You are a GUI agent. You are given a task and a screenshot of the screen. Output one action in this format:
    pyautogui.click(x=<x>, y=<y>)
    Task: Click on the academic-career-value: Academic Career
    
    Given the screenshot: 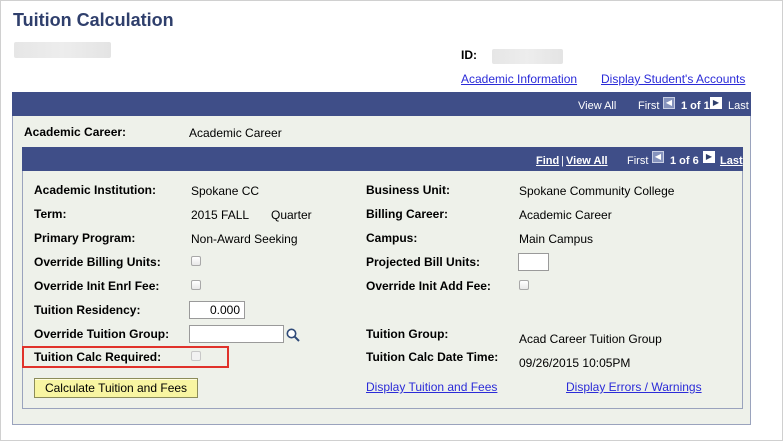 What is the action you would take?
    pyautogui.click(x=235, y=133)
    